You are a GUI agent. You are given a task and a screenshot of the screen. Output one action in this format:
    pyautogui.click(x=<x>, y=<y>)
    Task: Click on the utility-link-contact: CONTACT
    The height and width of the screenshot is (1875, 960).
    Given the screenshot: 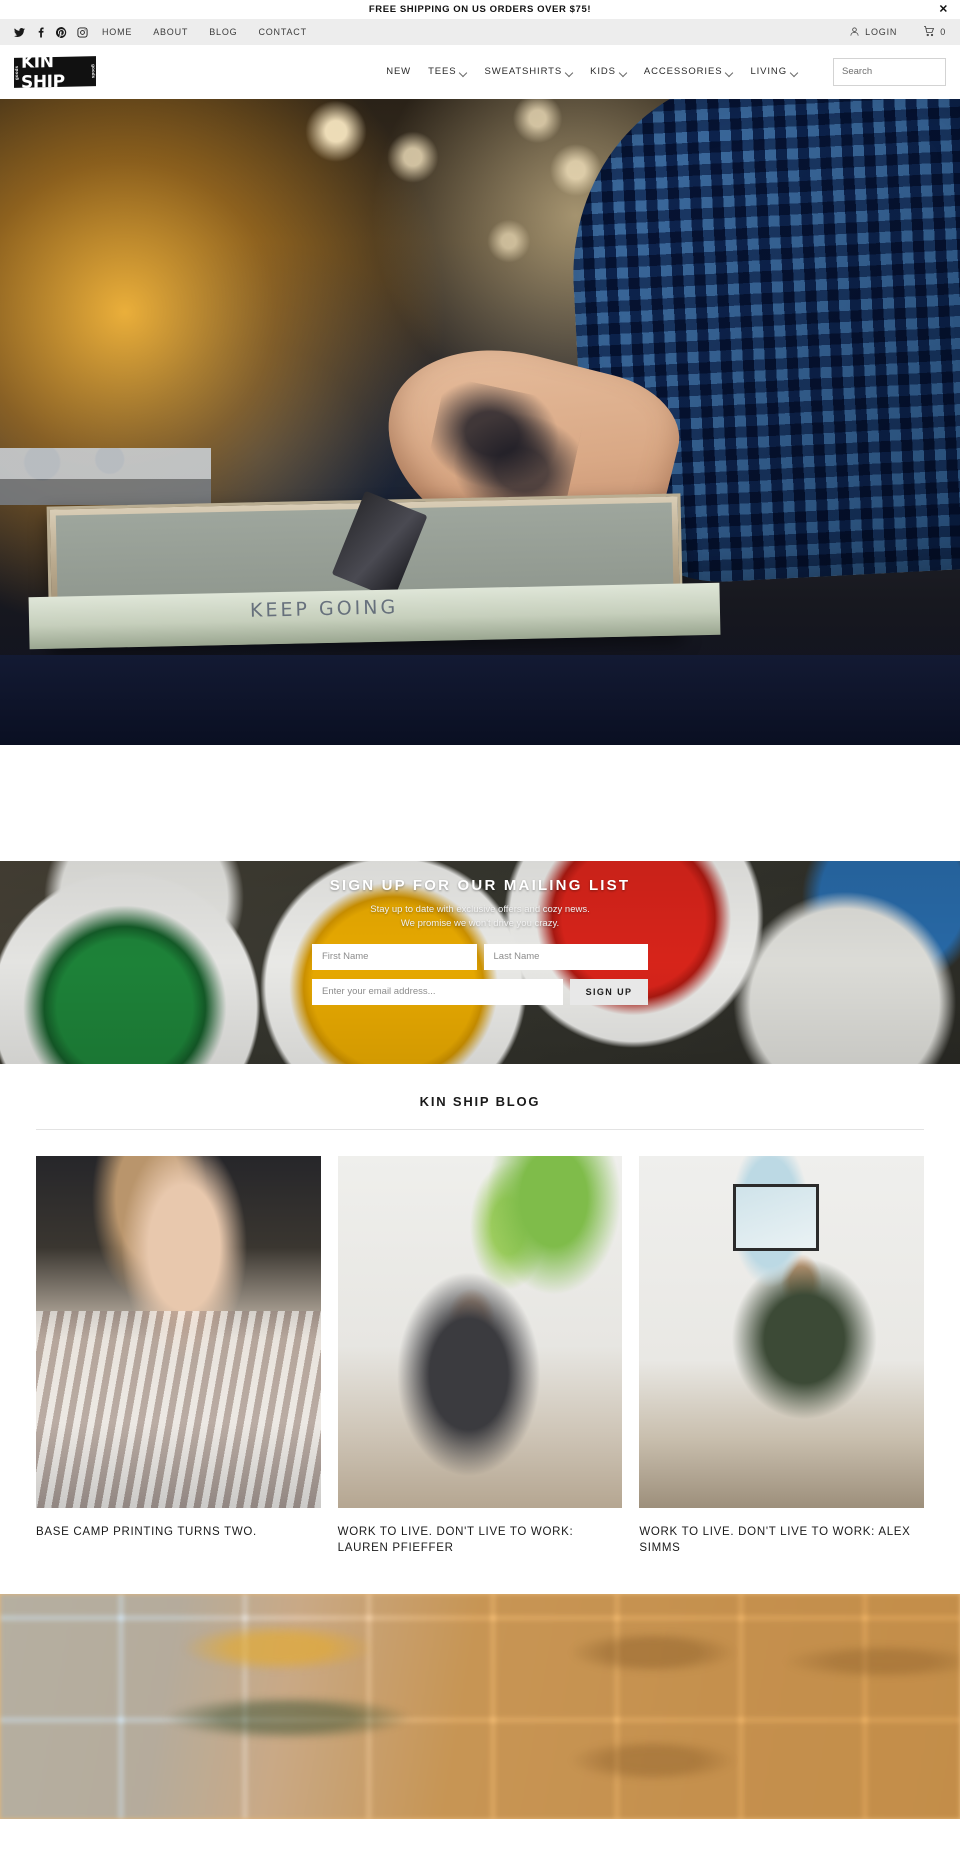 What is the action you would take?
    pyautogui.click(x=282, y=32)
    